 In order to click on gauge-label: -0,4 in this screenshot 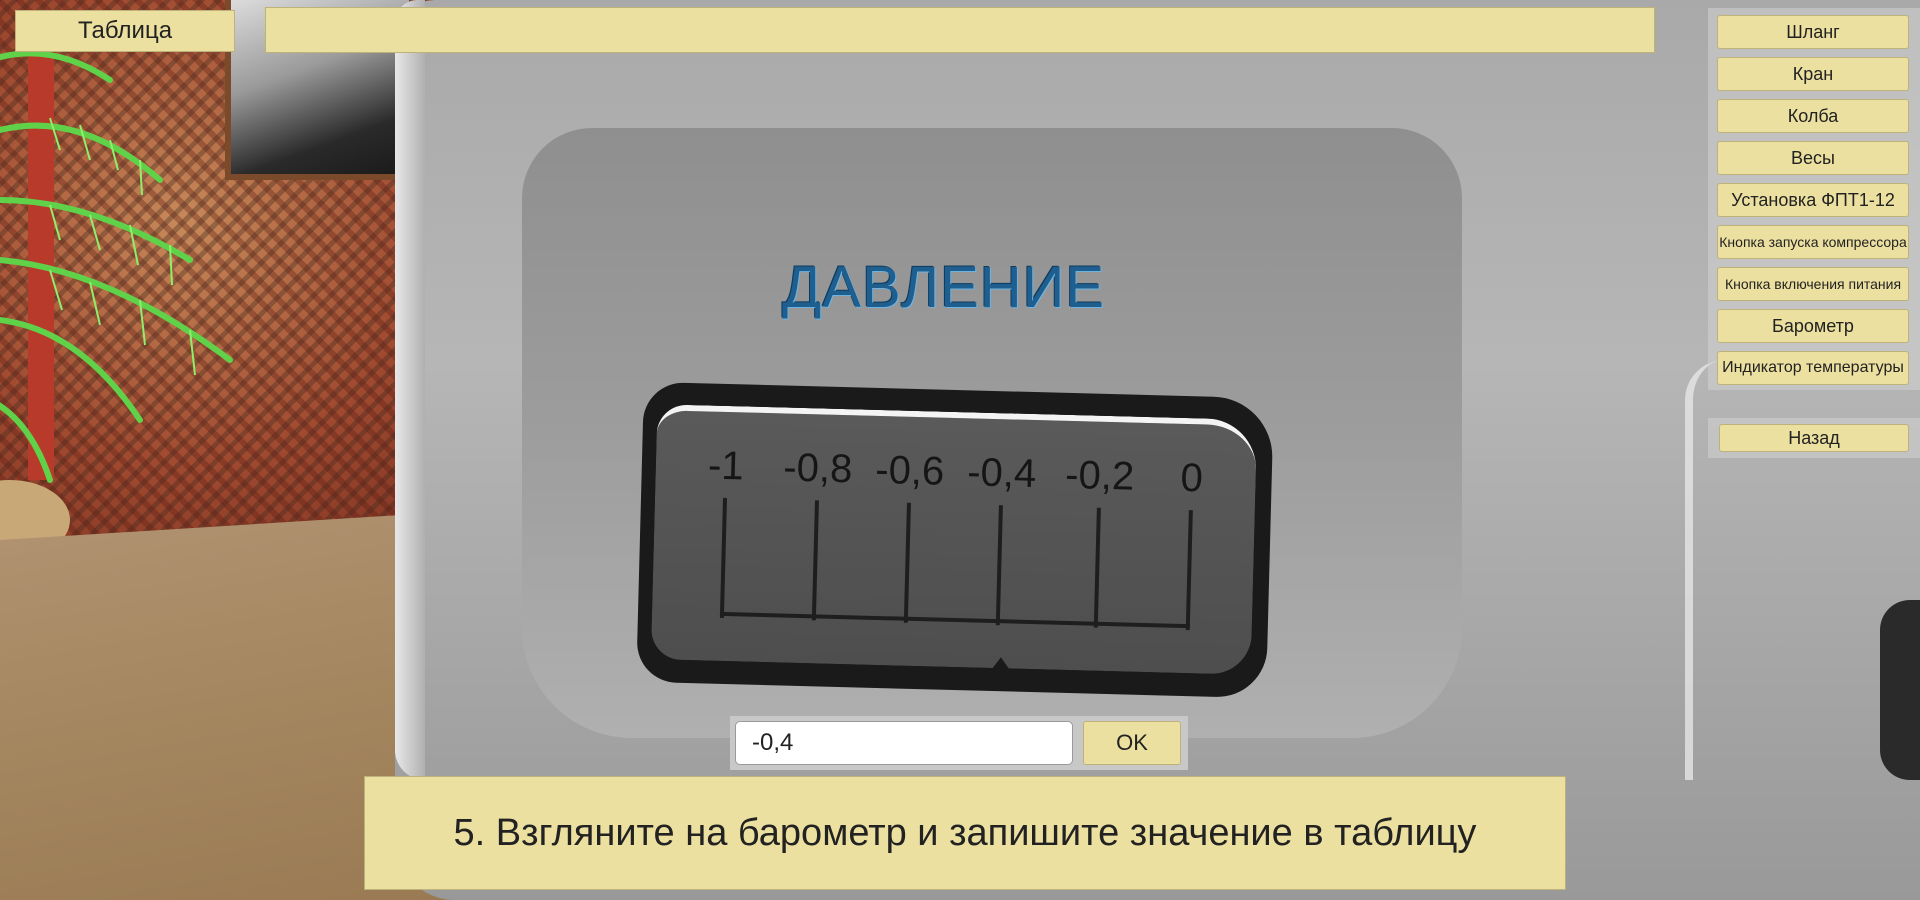, I will do `click(1001, 473)`.